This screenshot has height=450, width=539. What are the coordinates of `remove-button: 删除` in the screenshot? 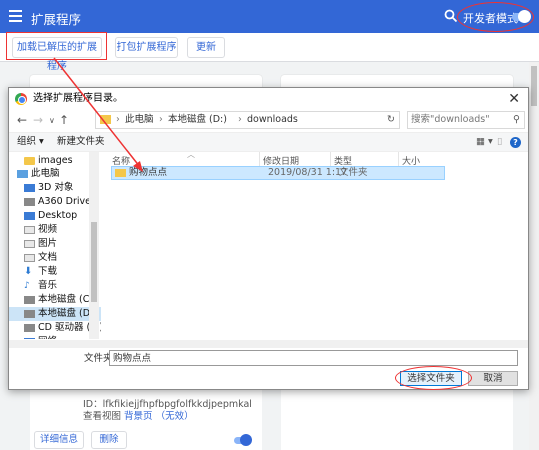 It's located at (109, 440).